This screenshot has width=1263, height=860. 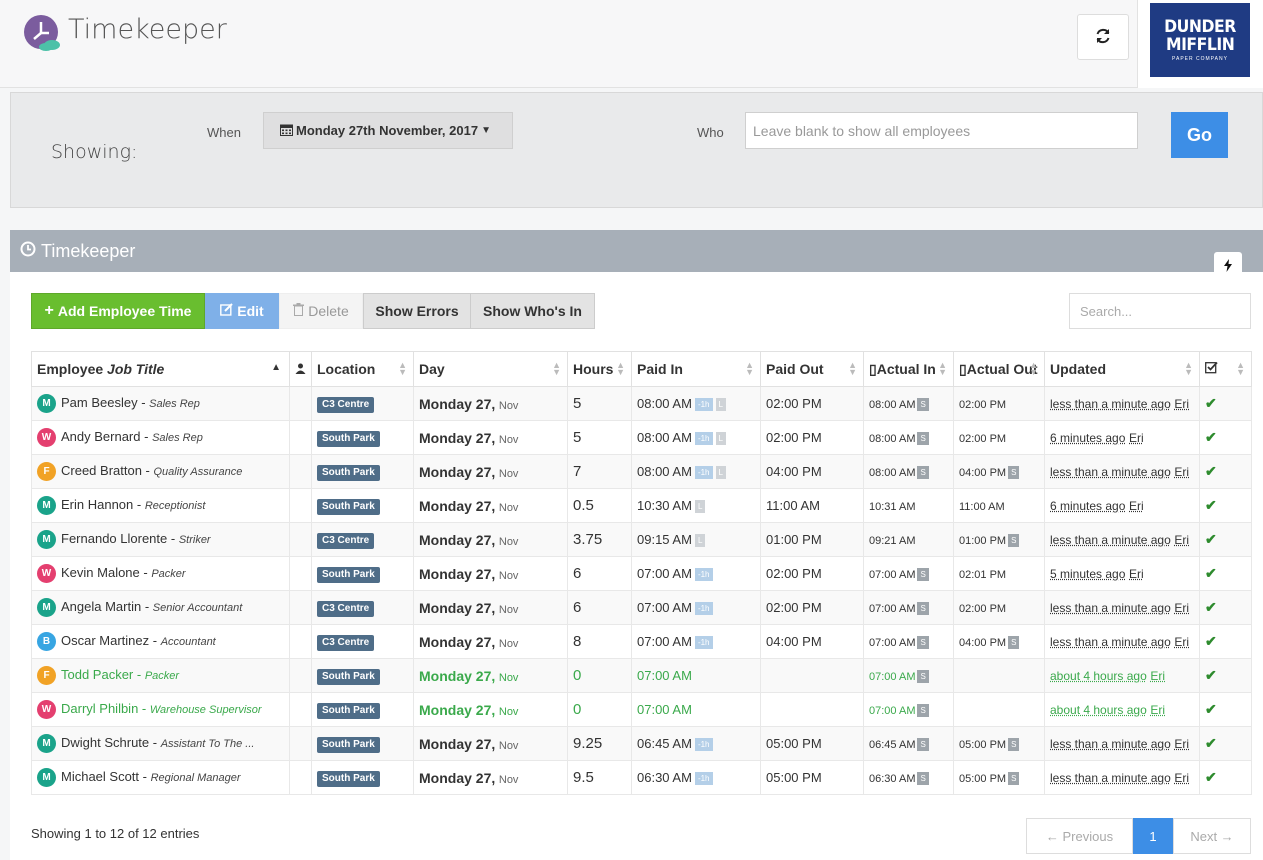 I want to click on edit-button: Edit, so click(x=242, y=311).